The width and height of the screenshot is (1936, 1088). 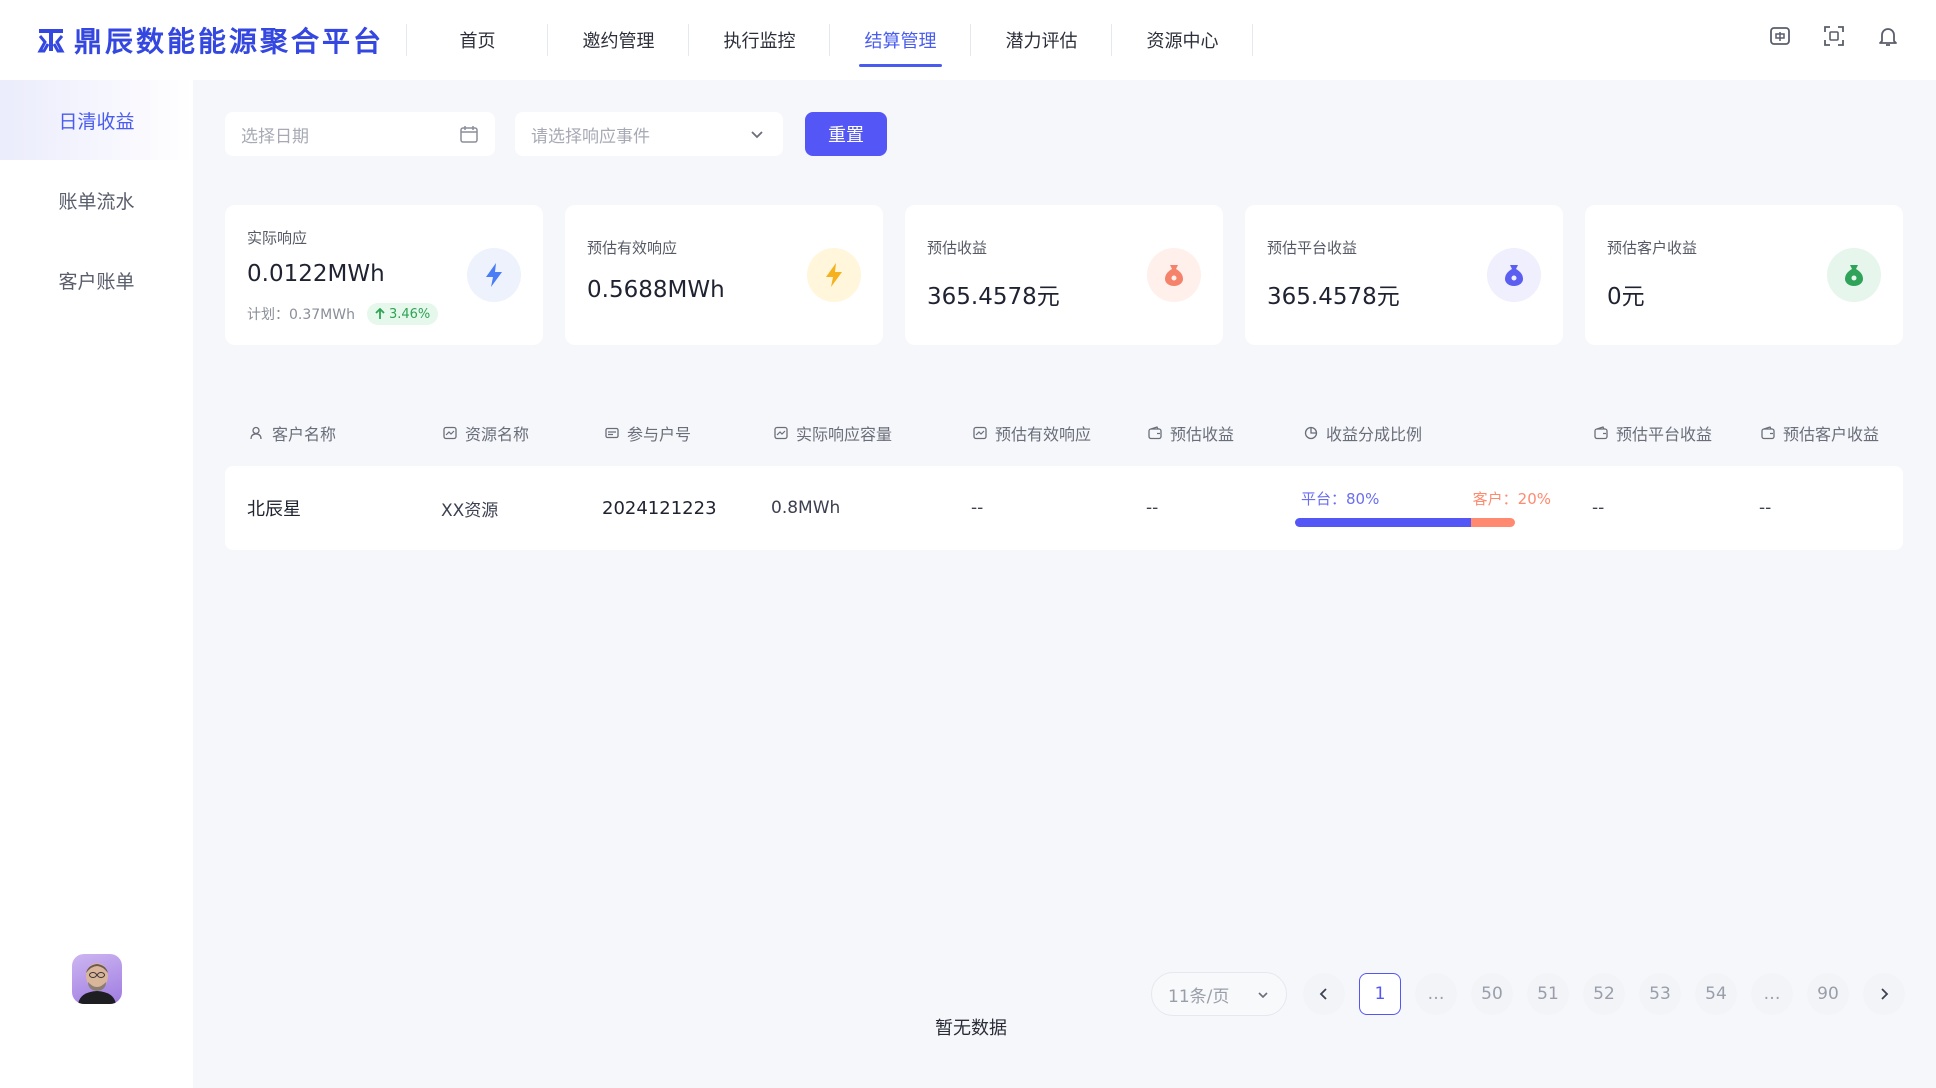 I want to click on column-header-effective-response: 预估有效响应, so click(x=1032, y=433).